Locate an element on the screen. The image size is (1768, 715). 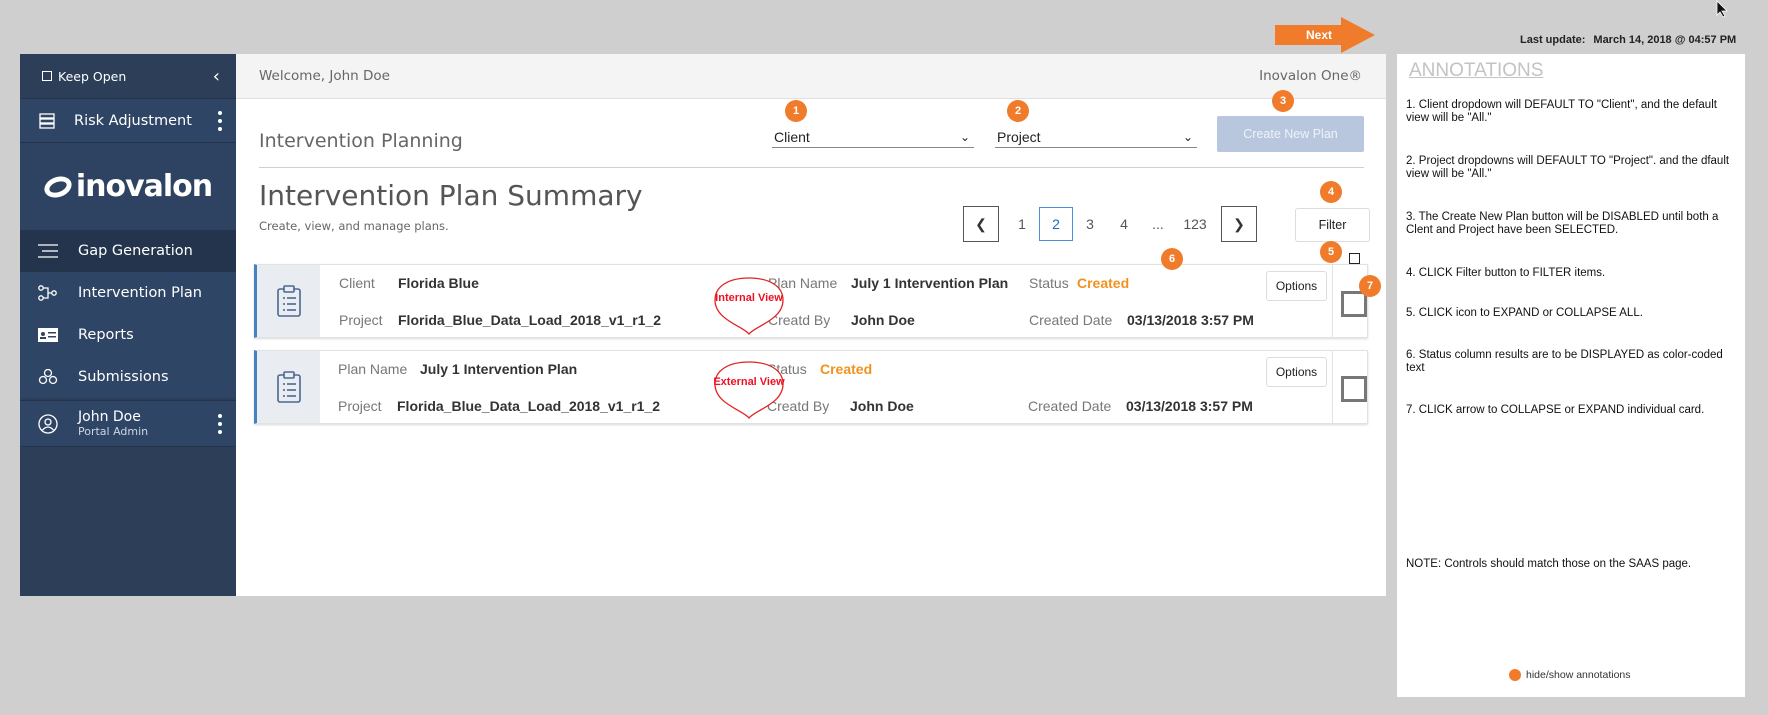
project-dropdown-value: Project is located at coordinates (1019, 136).